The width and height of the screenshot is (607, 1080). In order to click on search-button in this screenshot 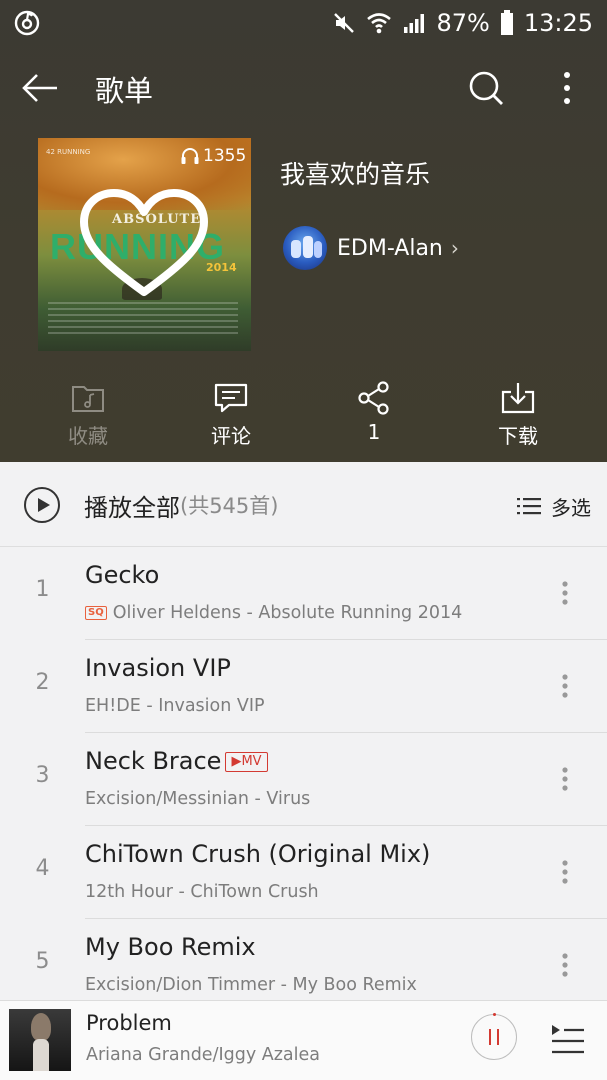, I will do `click(486, 88)`.